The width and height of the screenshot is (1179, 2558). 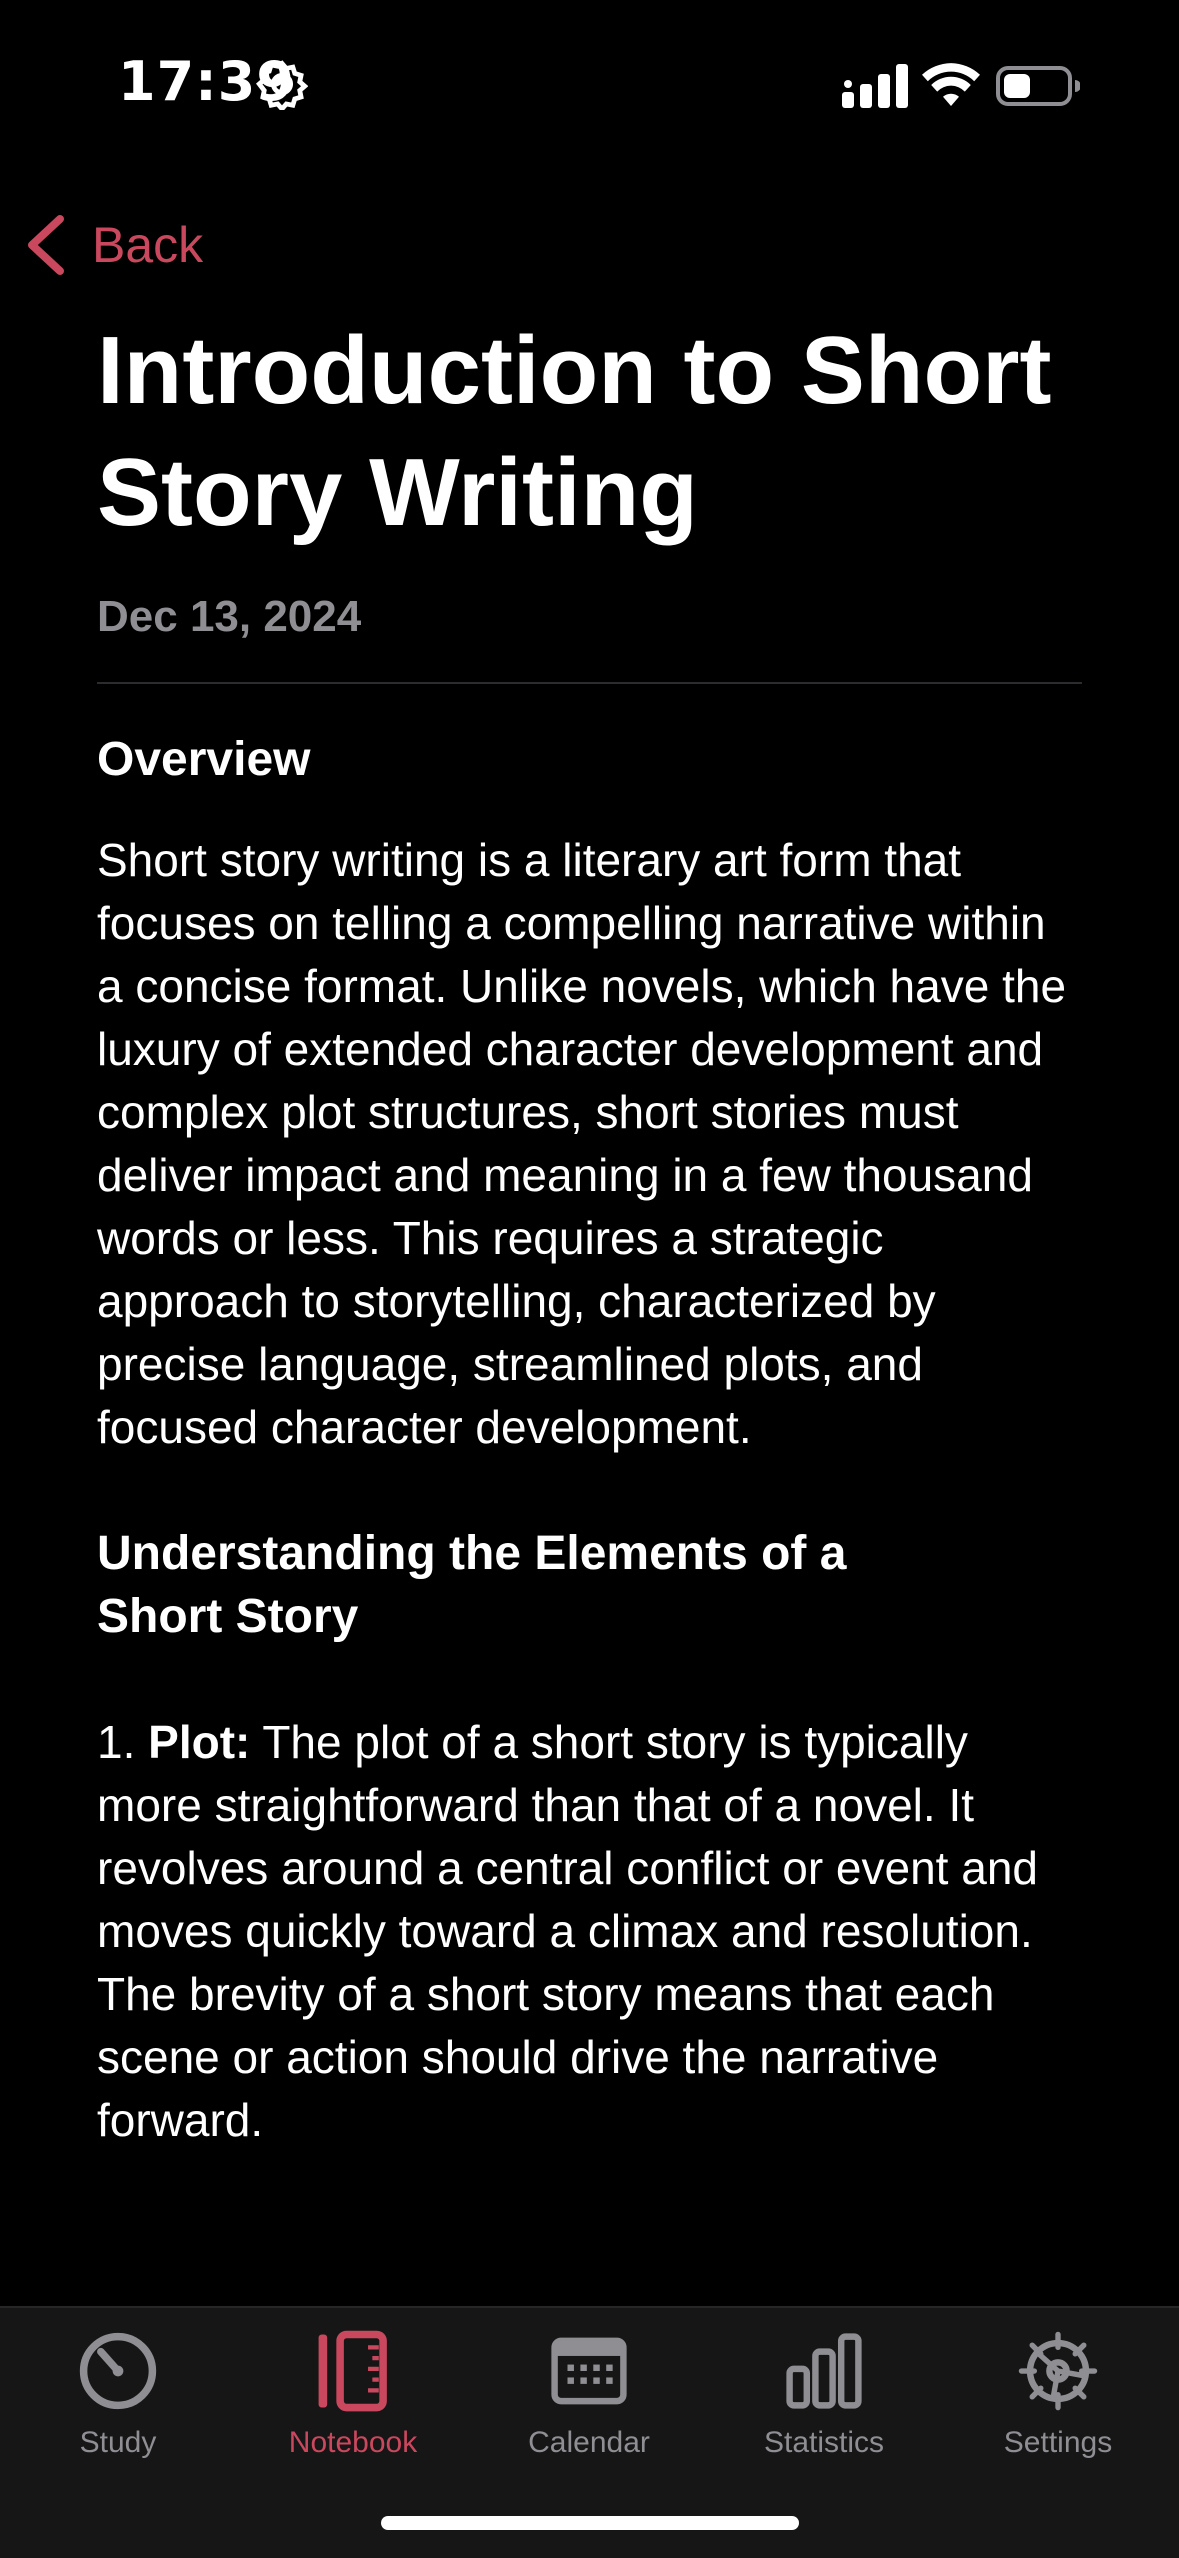 What do you see at coordinates (229, 616) in the screenshot?
I see `note-date: Dec 13, 2024` at bounding box center [229, 616].